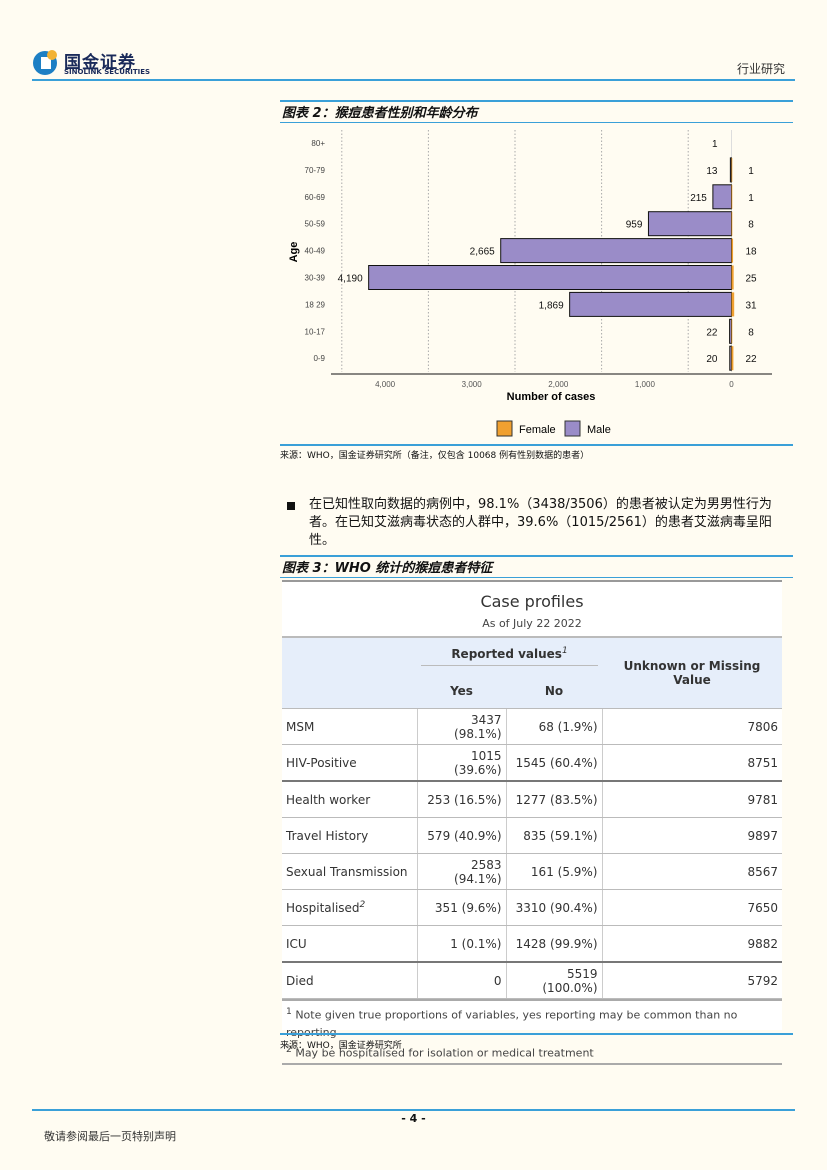 The height and width of the screenshot is (1170, 827). I want to click on male-value-label: 13, so click(712, 171).